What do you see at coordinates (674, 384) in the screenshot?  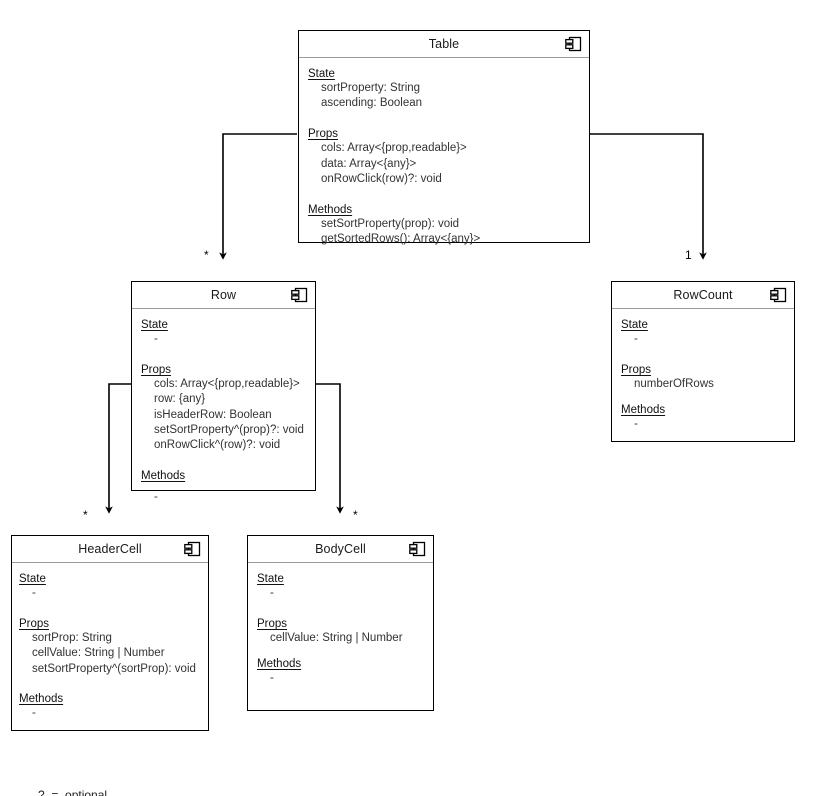 I see `list-item: numberOfRows` at bounding box center [674, 384].